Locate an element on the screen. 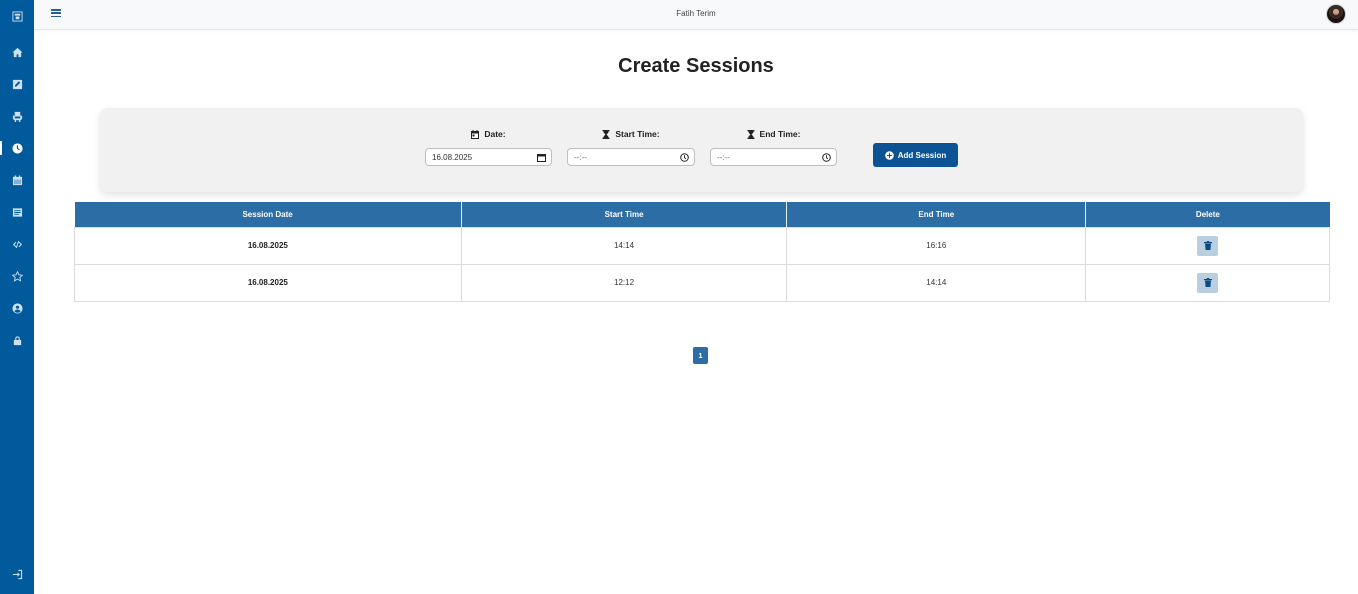 The image size is (1358, 594). date-label-text: Date: is located at coordinates (495, 134).